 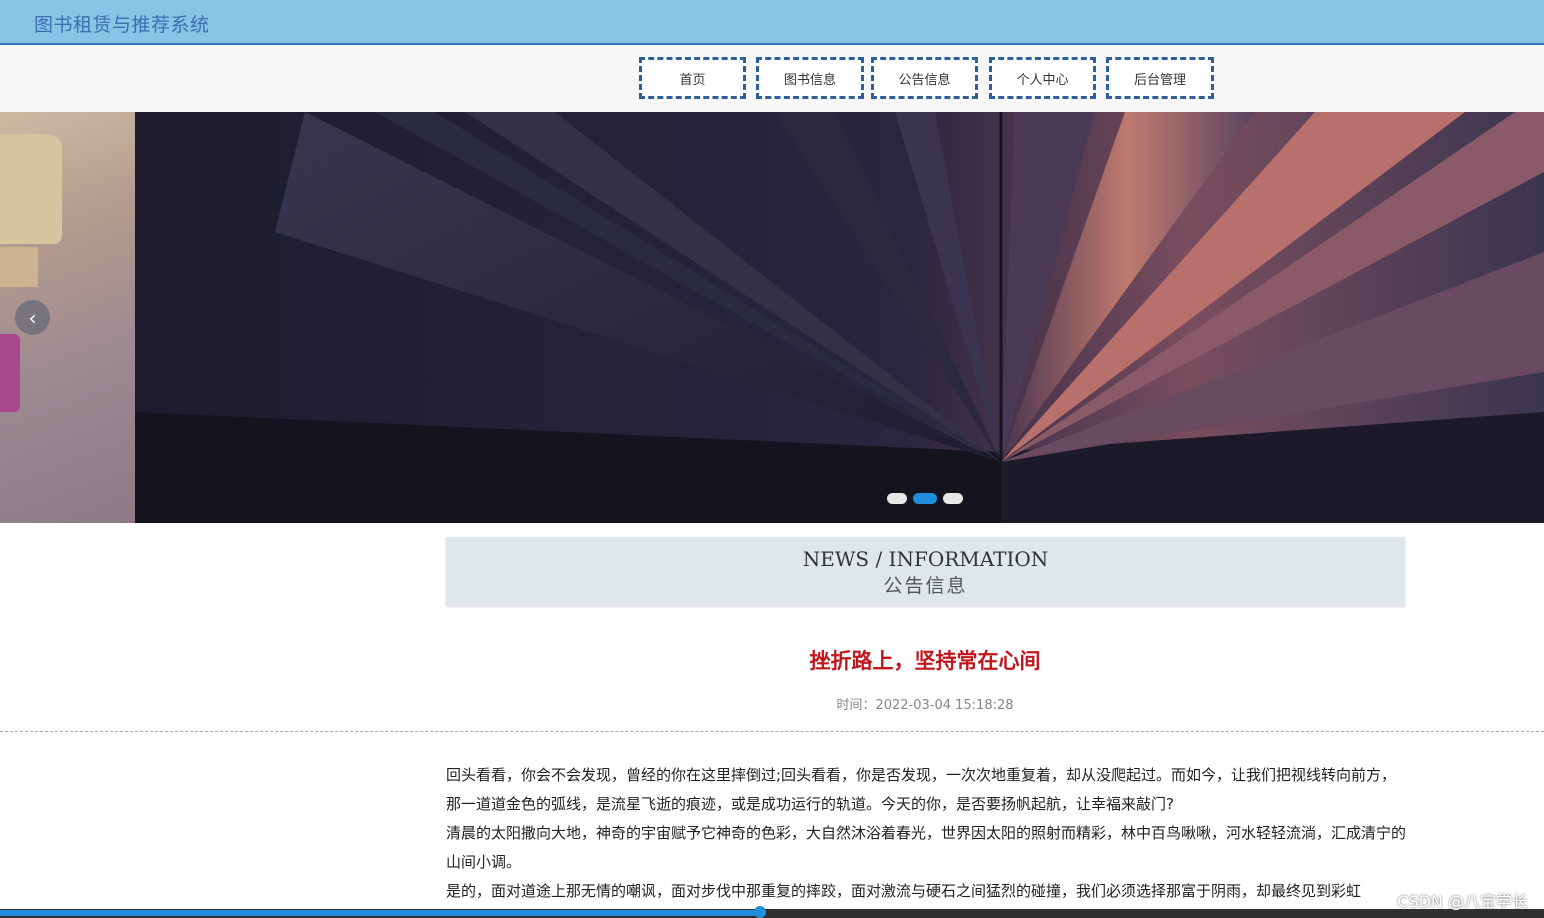 I want to click on top-header-bar: 图书租赁与推荐系统, so click(x=772, y=22).